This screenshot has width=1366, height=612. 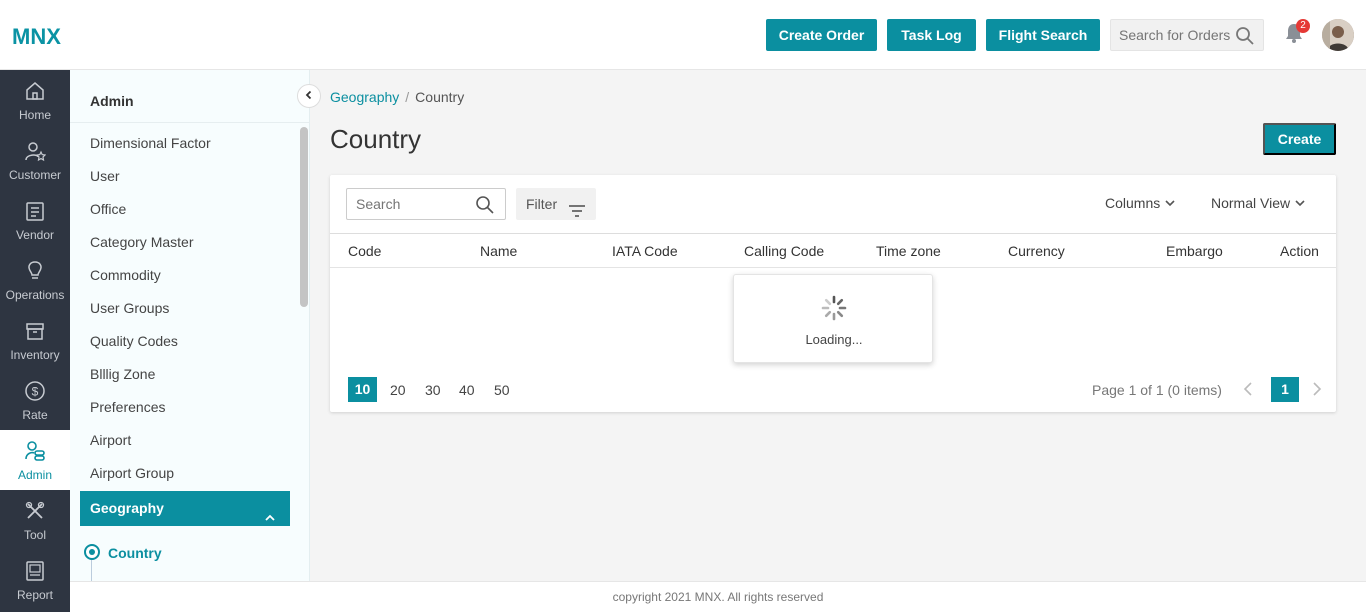 What do you see at coordinates (35, 331) in the screenshot?
I see `inventory-icon` at bounding box center [35, 331].